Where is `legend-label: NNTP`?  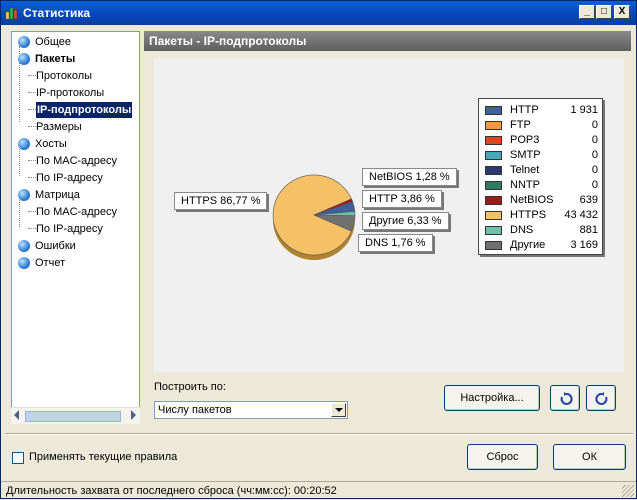 legend-label: NNTP is located at coordinates (525, 185).